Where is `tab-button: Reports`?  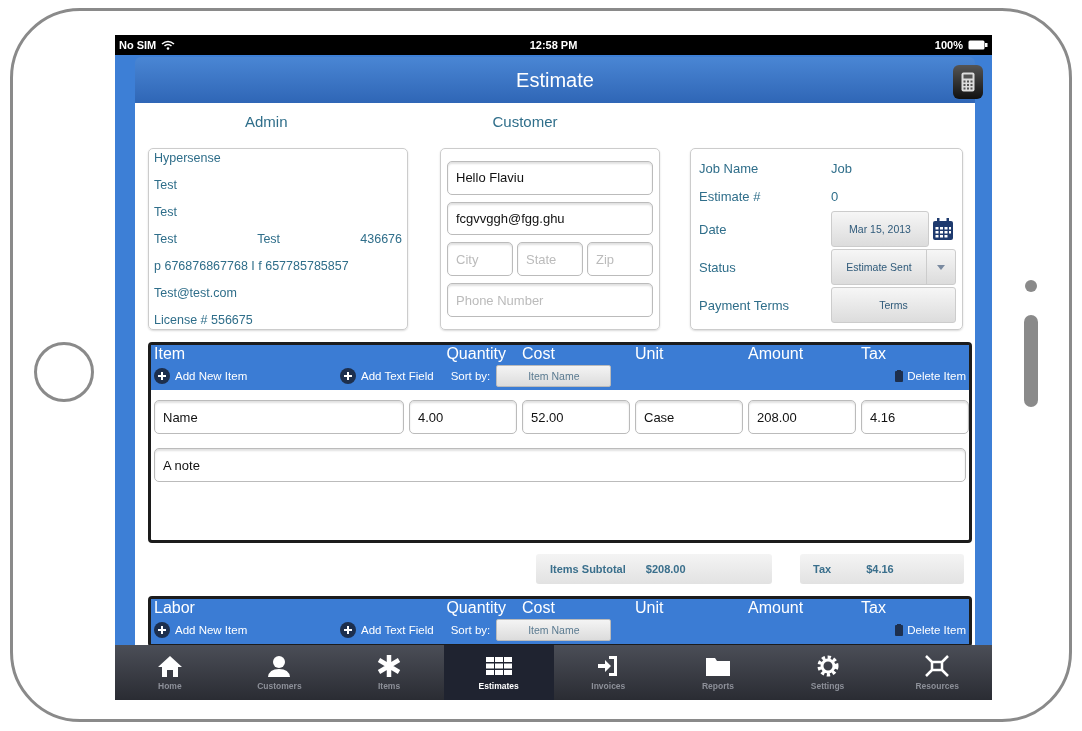 tab-button: Reports is located at coordinates (718, 672).